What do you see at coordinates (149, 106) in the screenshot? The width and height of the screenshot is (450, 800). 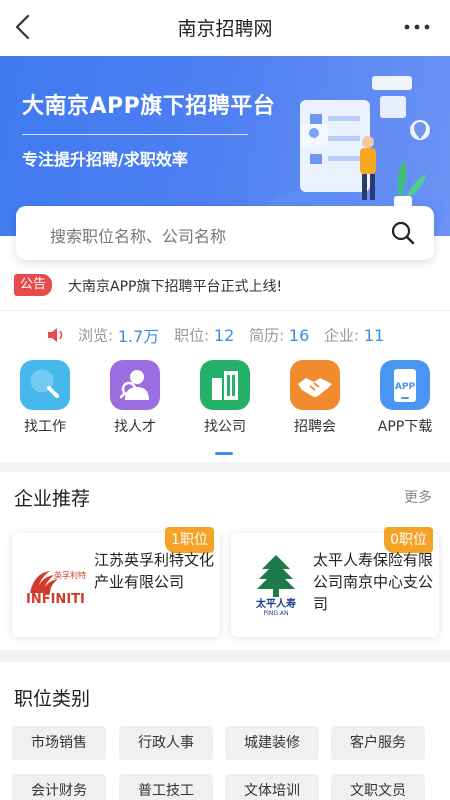 I see `banner-headline: 大南京APP旗下招聘平台` at bounding box center [149, 106].